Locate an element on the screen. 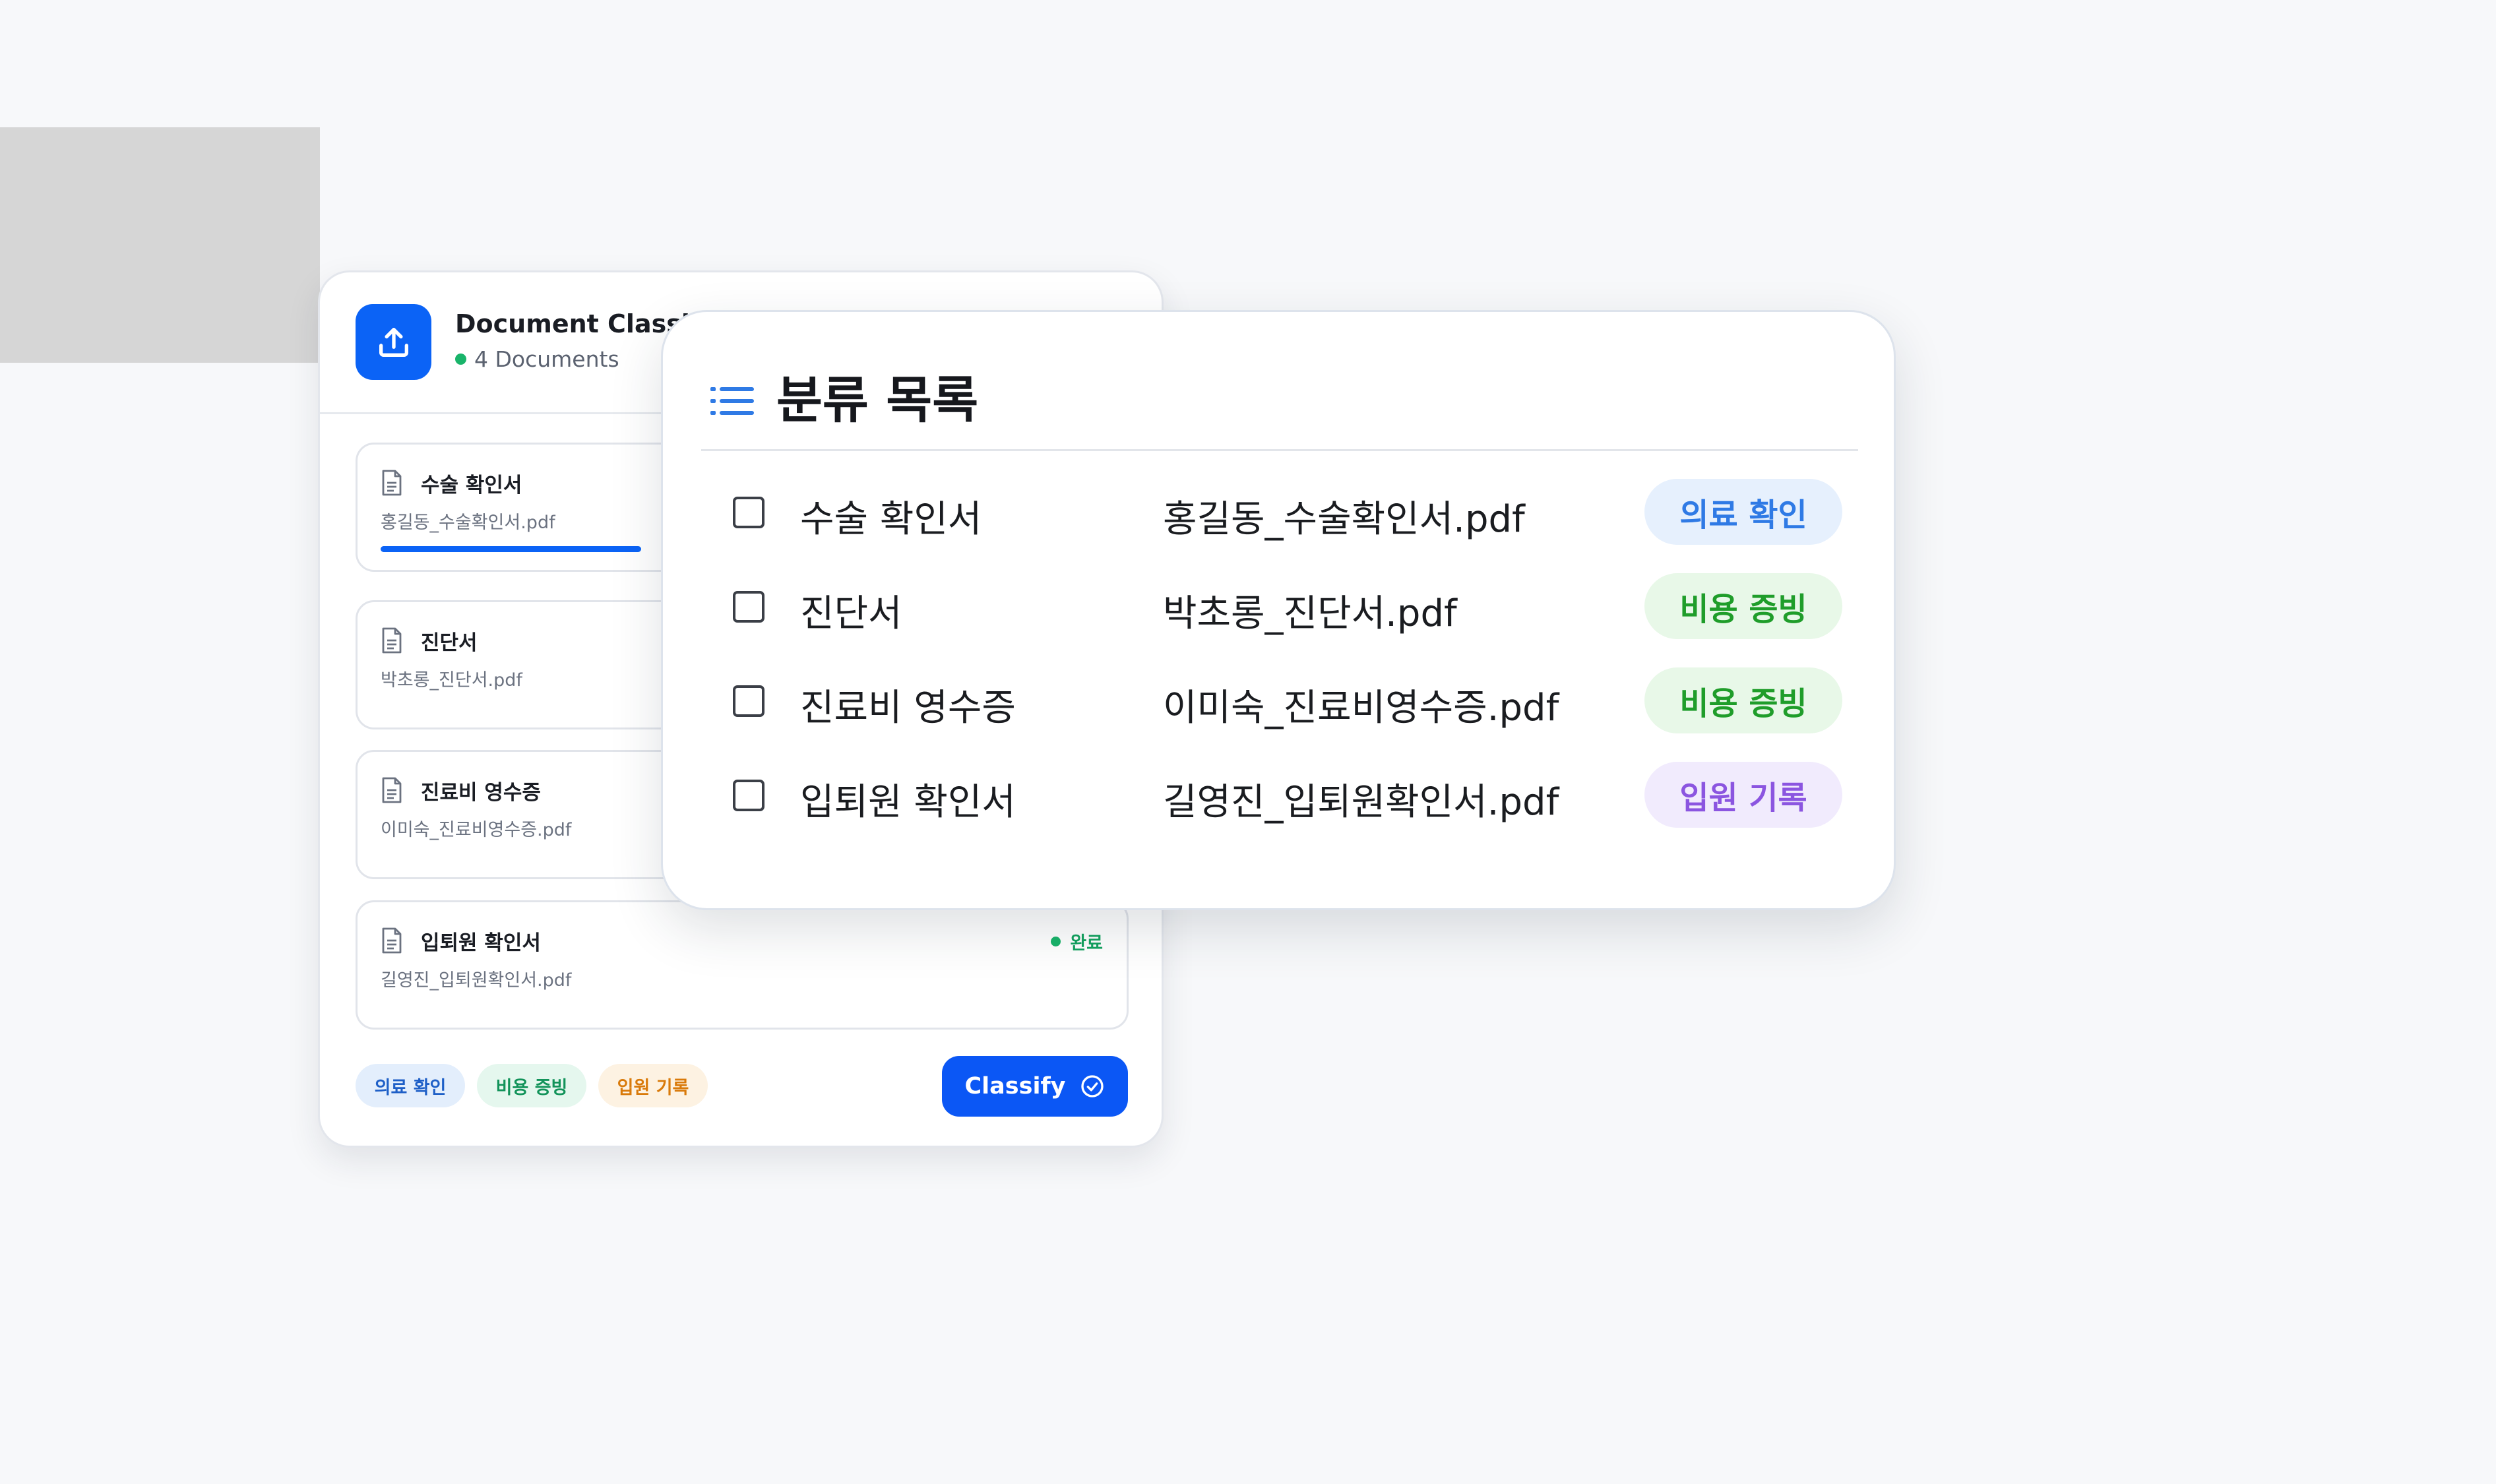 The image size is (2496, 1484). classify-button: Classify is located at coordinates (1035, 1086).